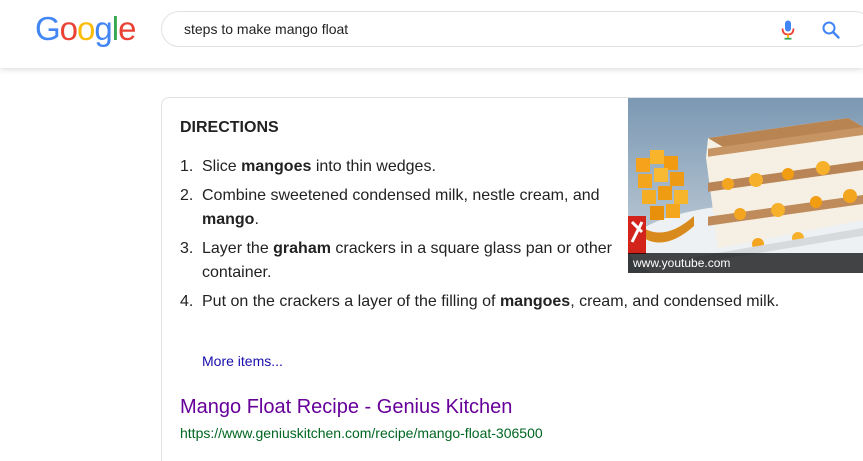 This screenshot has height=461, width=863. I want to click on header-bar: Google, so click(431, 34).